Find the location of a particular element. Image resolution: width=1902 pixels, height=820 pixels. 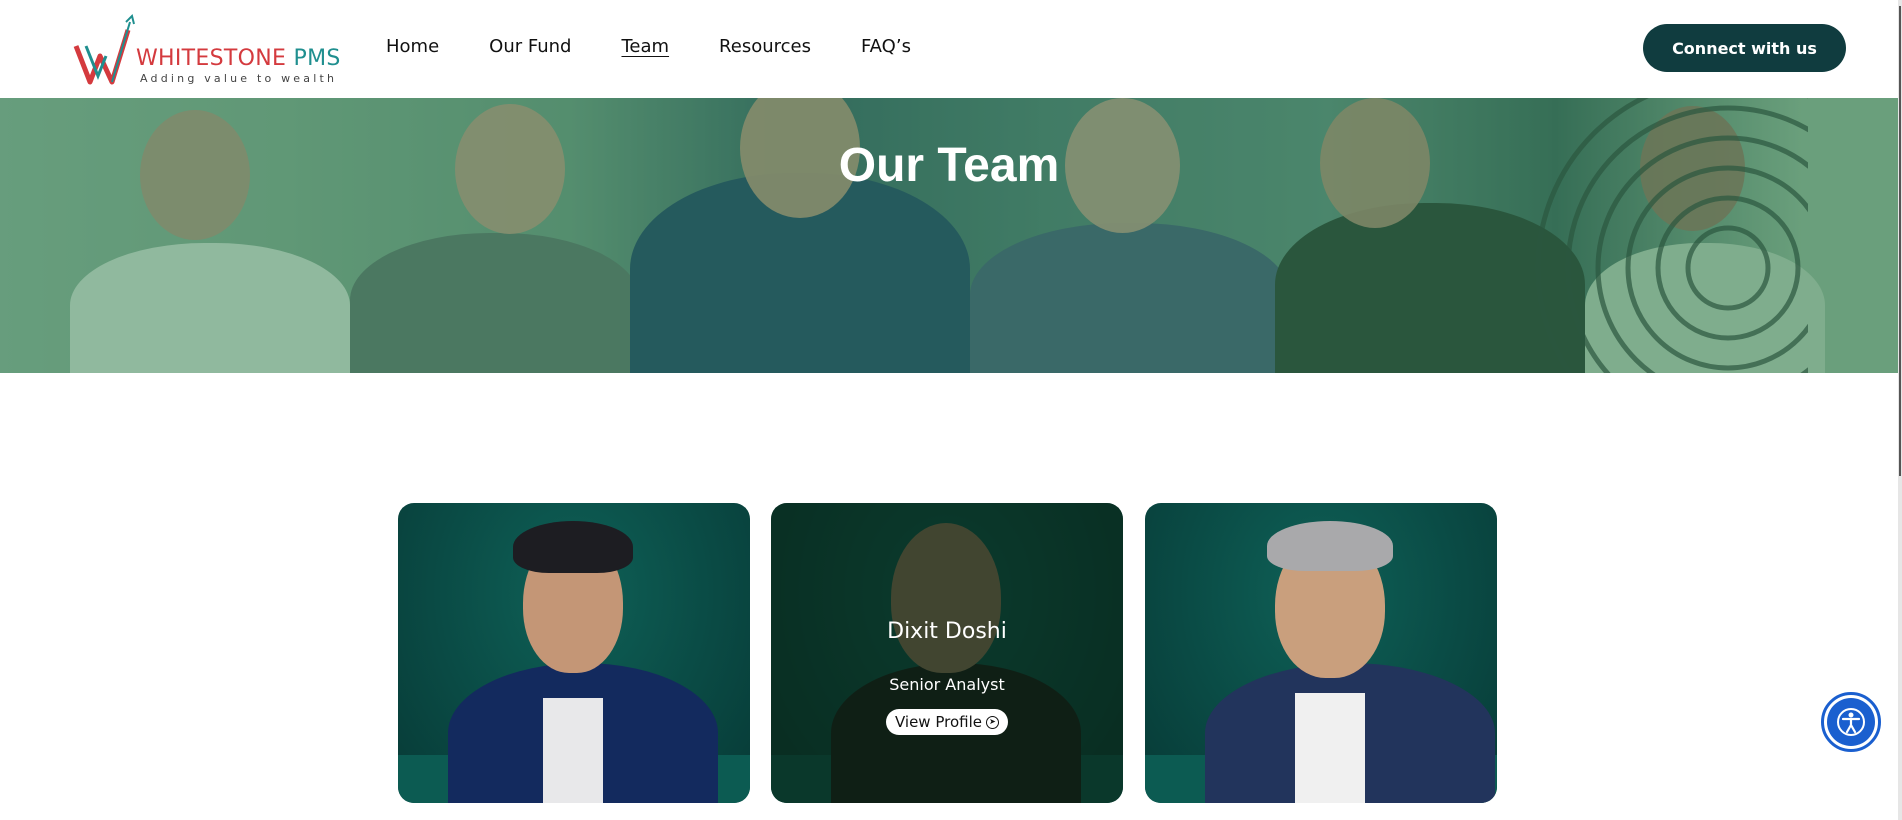

whitestone-logo: WHITESTONE PMS Adding value to wealth is located at coordinates (206, 50).